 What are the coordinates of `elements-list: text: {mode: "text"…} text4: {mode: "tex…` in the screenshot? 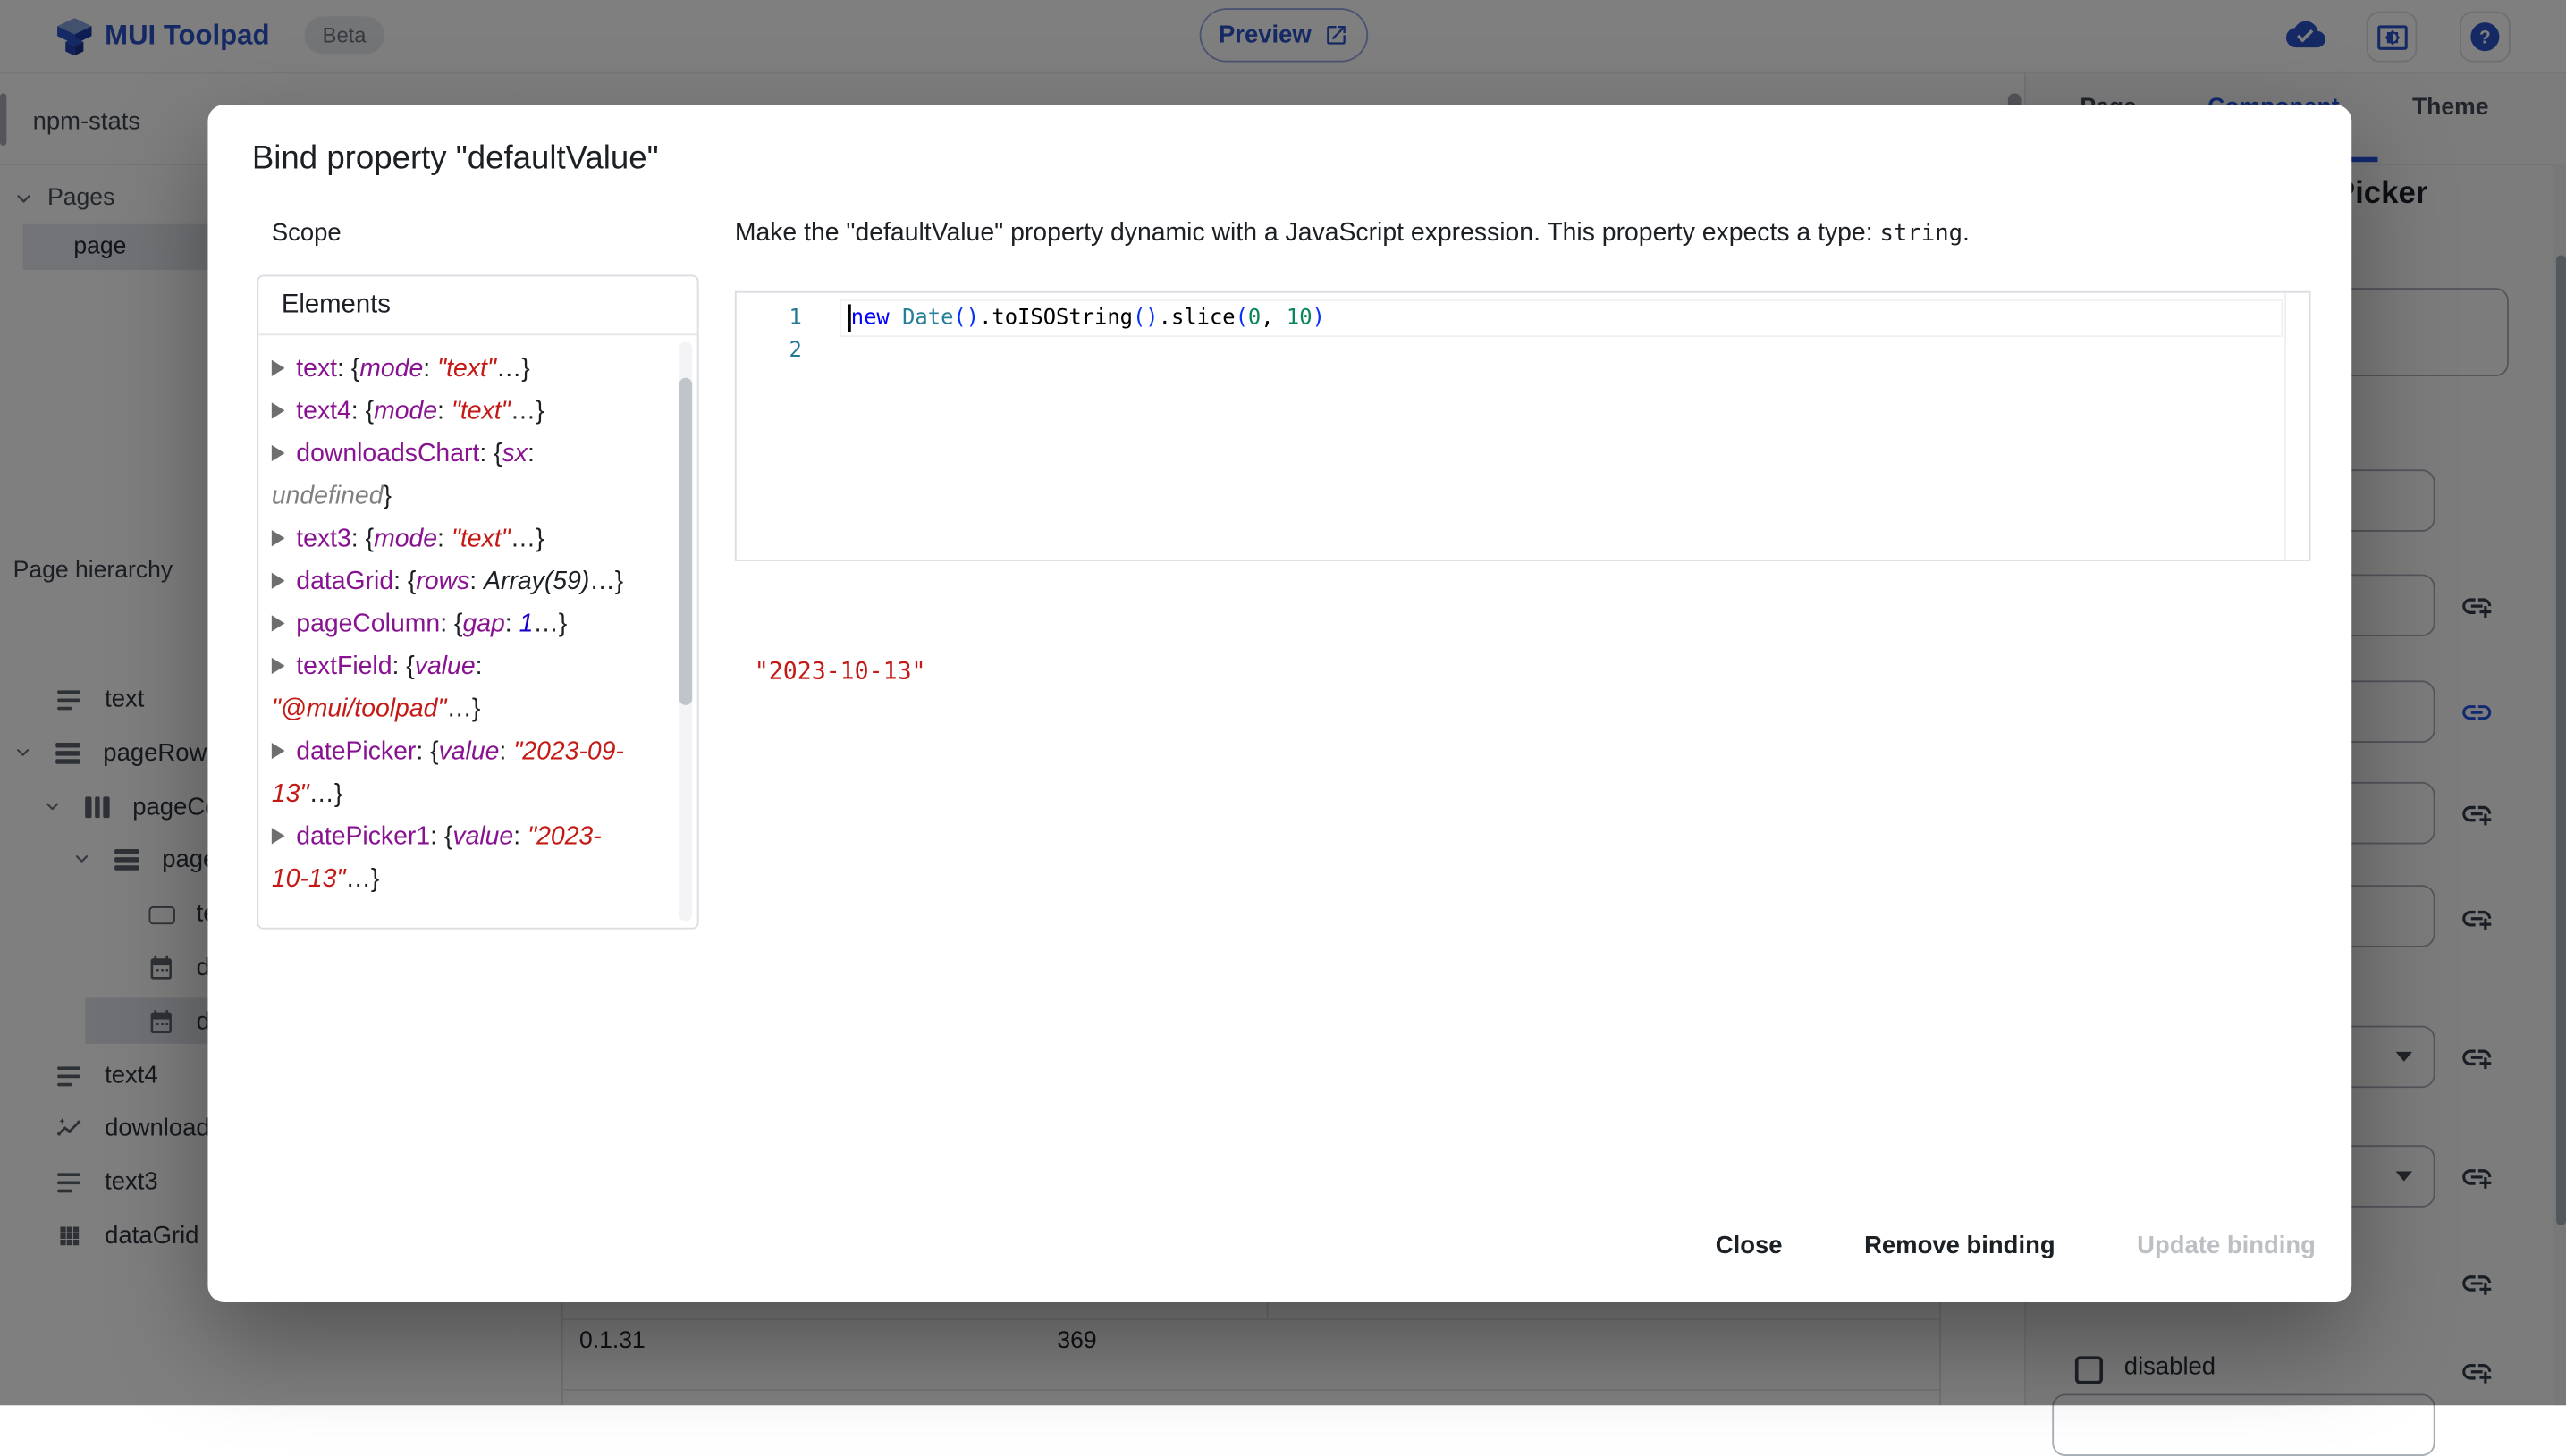 It's located at (447, 618).